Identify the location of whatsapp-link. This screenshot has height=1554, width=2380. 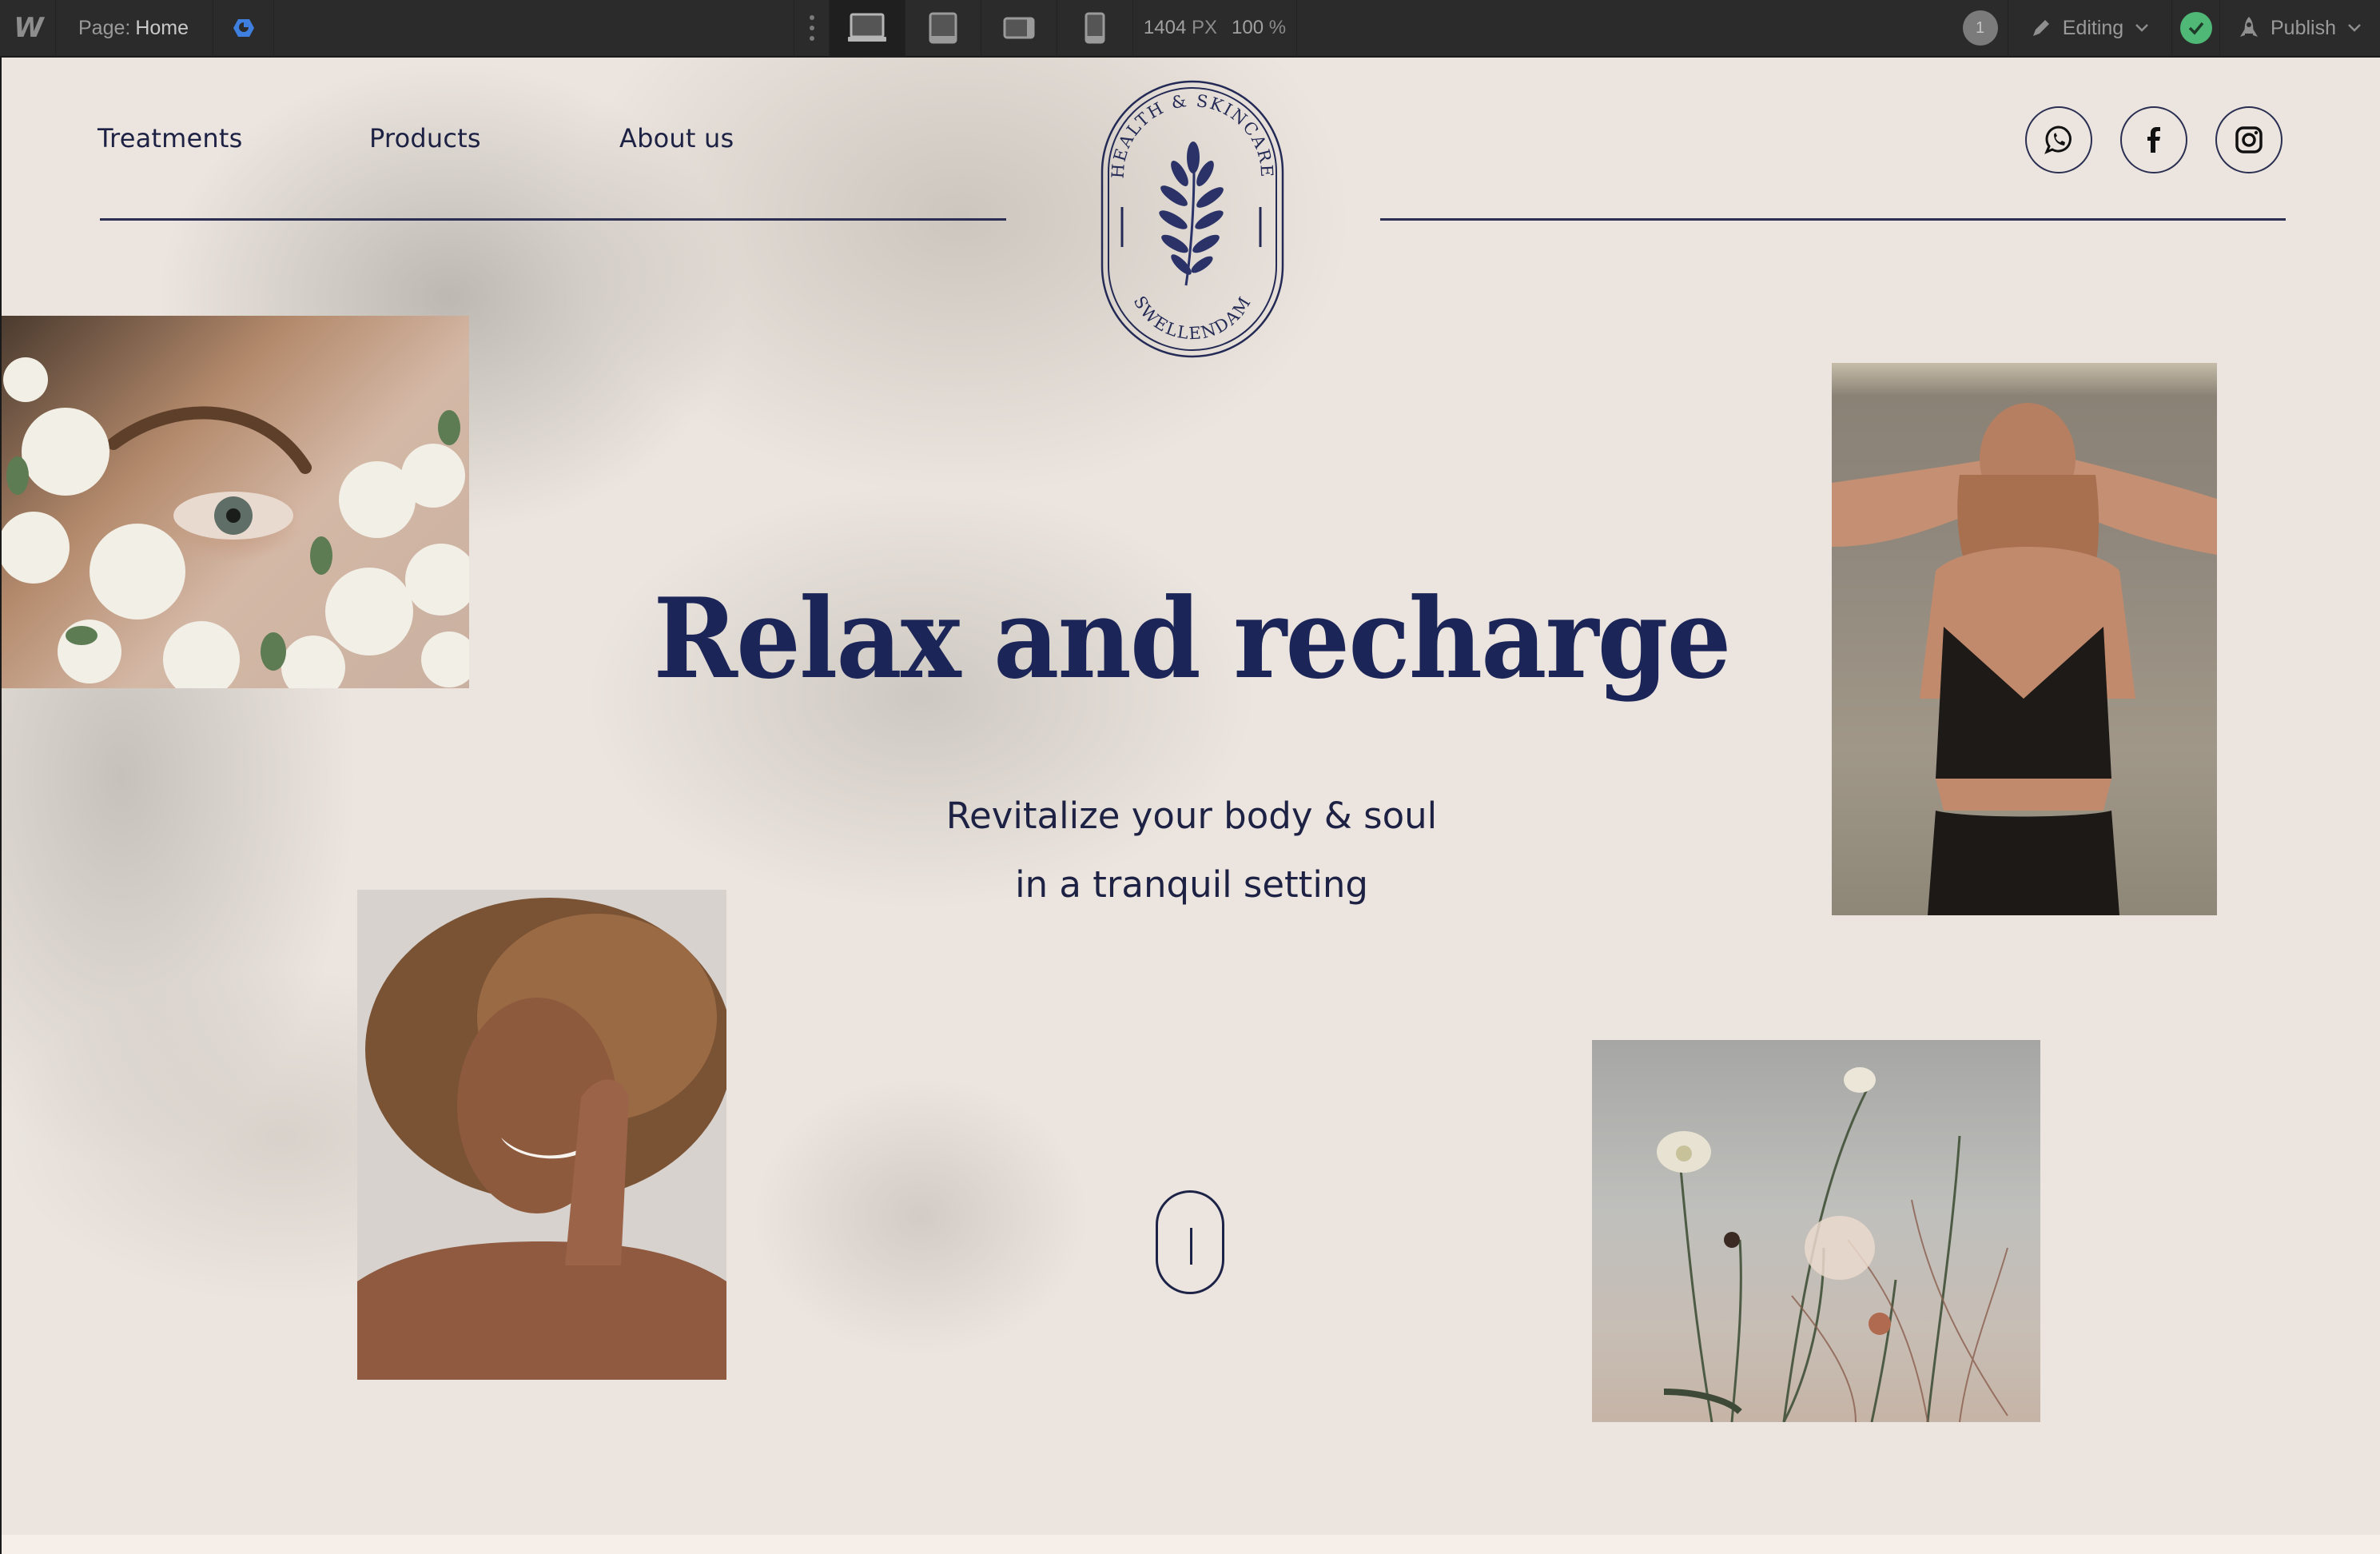
(2058, 139).